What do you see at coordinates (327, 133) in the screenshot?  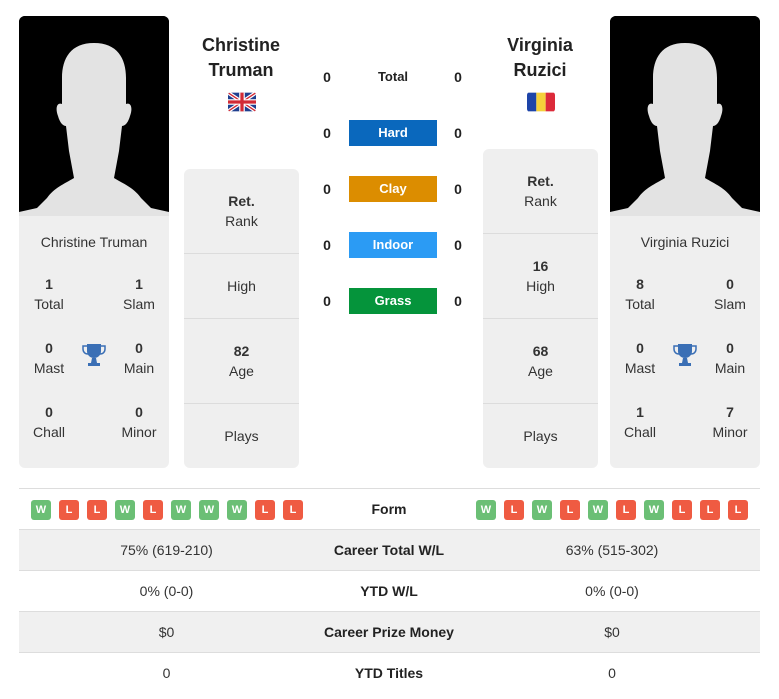 I see `p1-hard-wins: 0` at bounding box center [327, 133].